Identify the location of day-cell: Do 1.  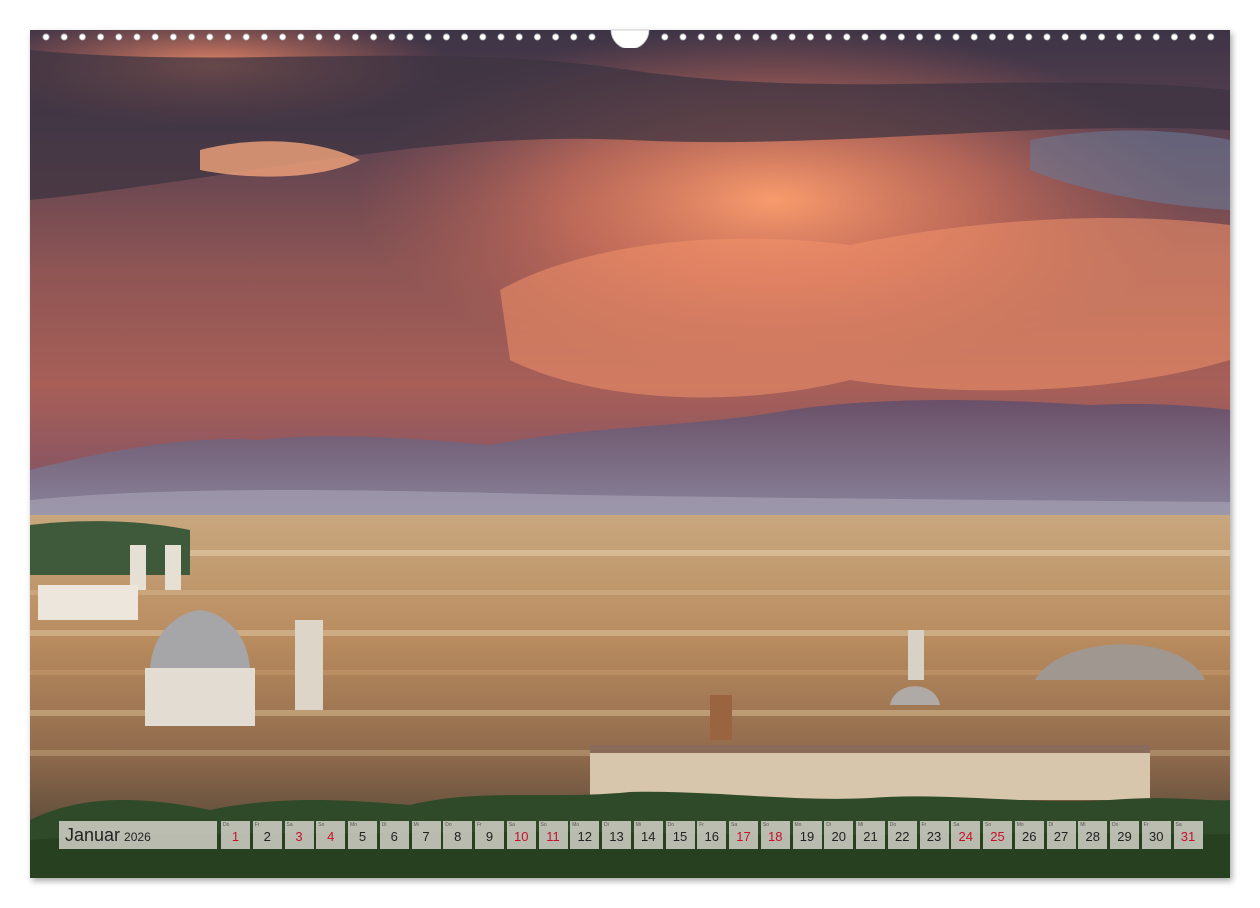
(235, 835).